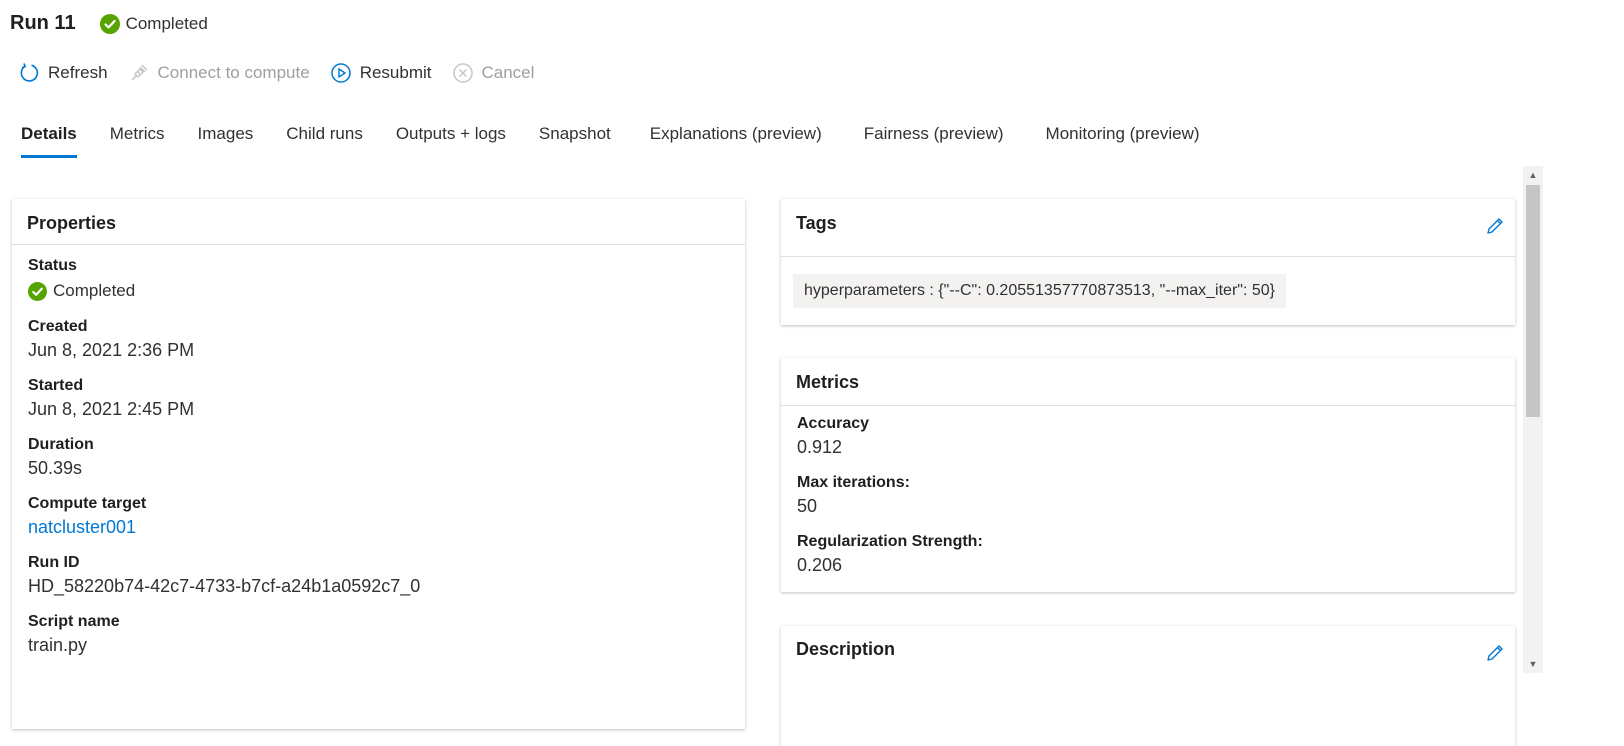  Describe the element at coordinates (378, 634) in the screenshot. I see `property-script-name: Script name train.py` at that location.